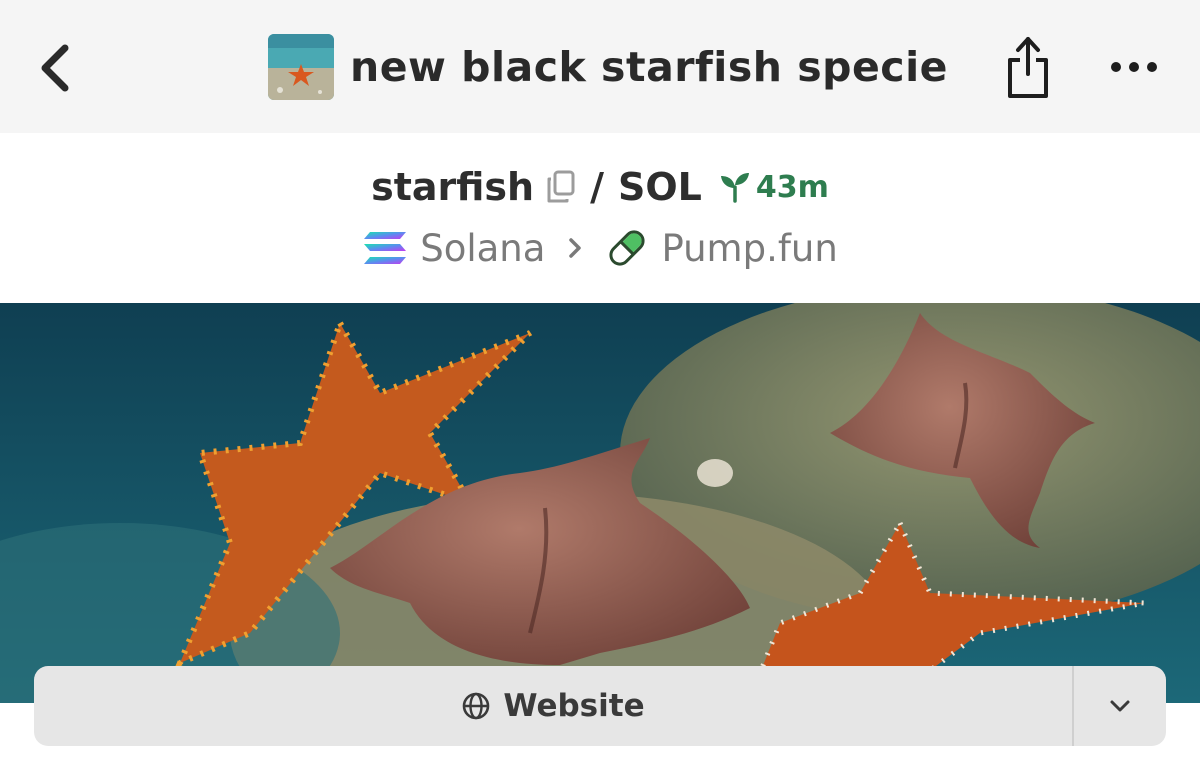 The image size is (1200, 761). I want to click on share-icon, so click(1028, 67).